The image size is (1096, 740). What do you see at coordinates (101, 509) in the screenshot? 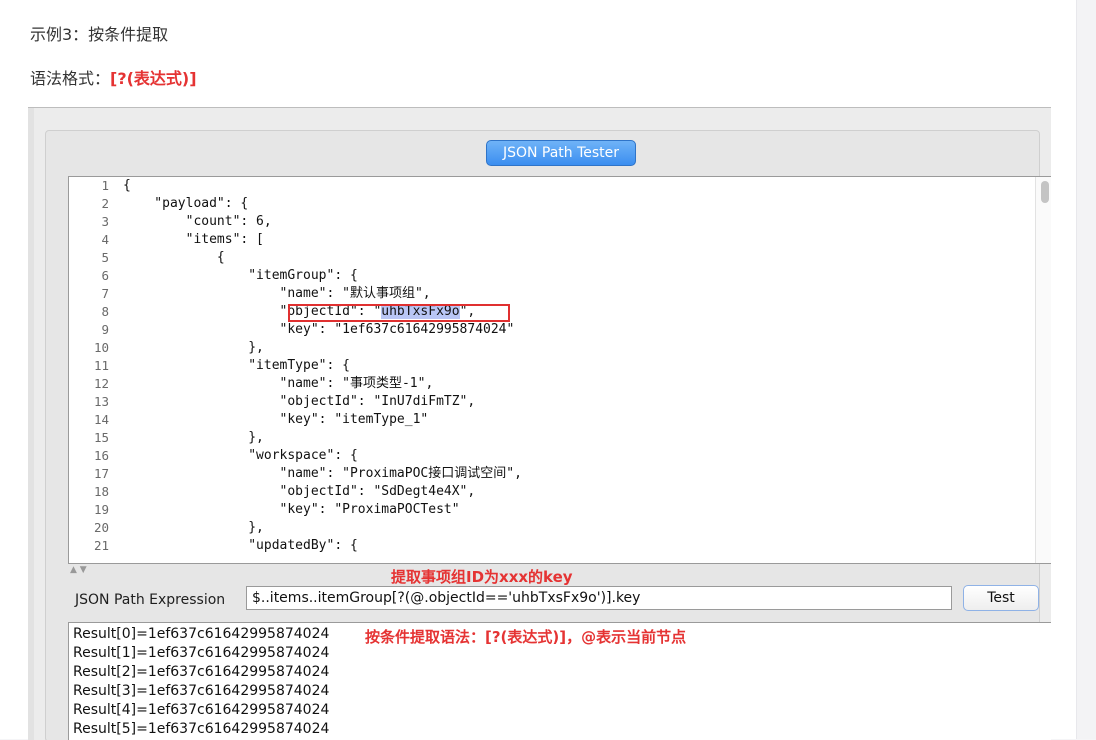
I see `line-number: 19` at bounding box center [101, 509].